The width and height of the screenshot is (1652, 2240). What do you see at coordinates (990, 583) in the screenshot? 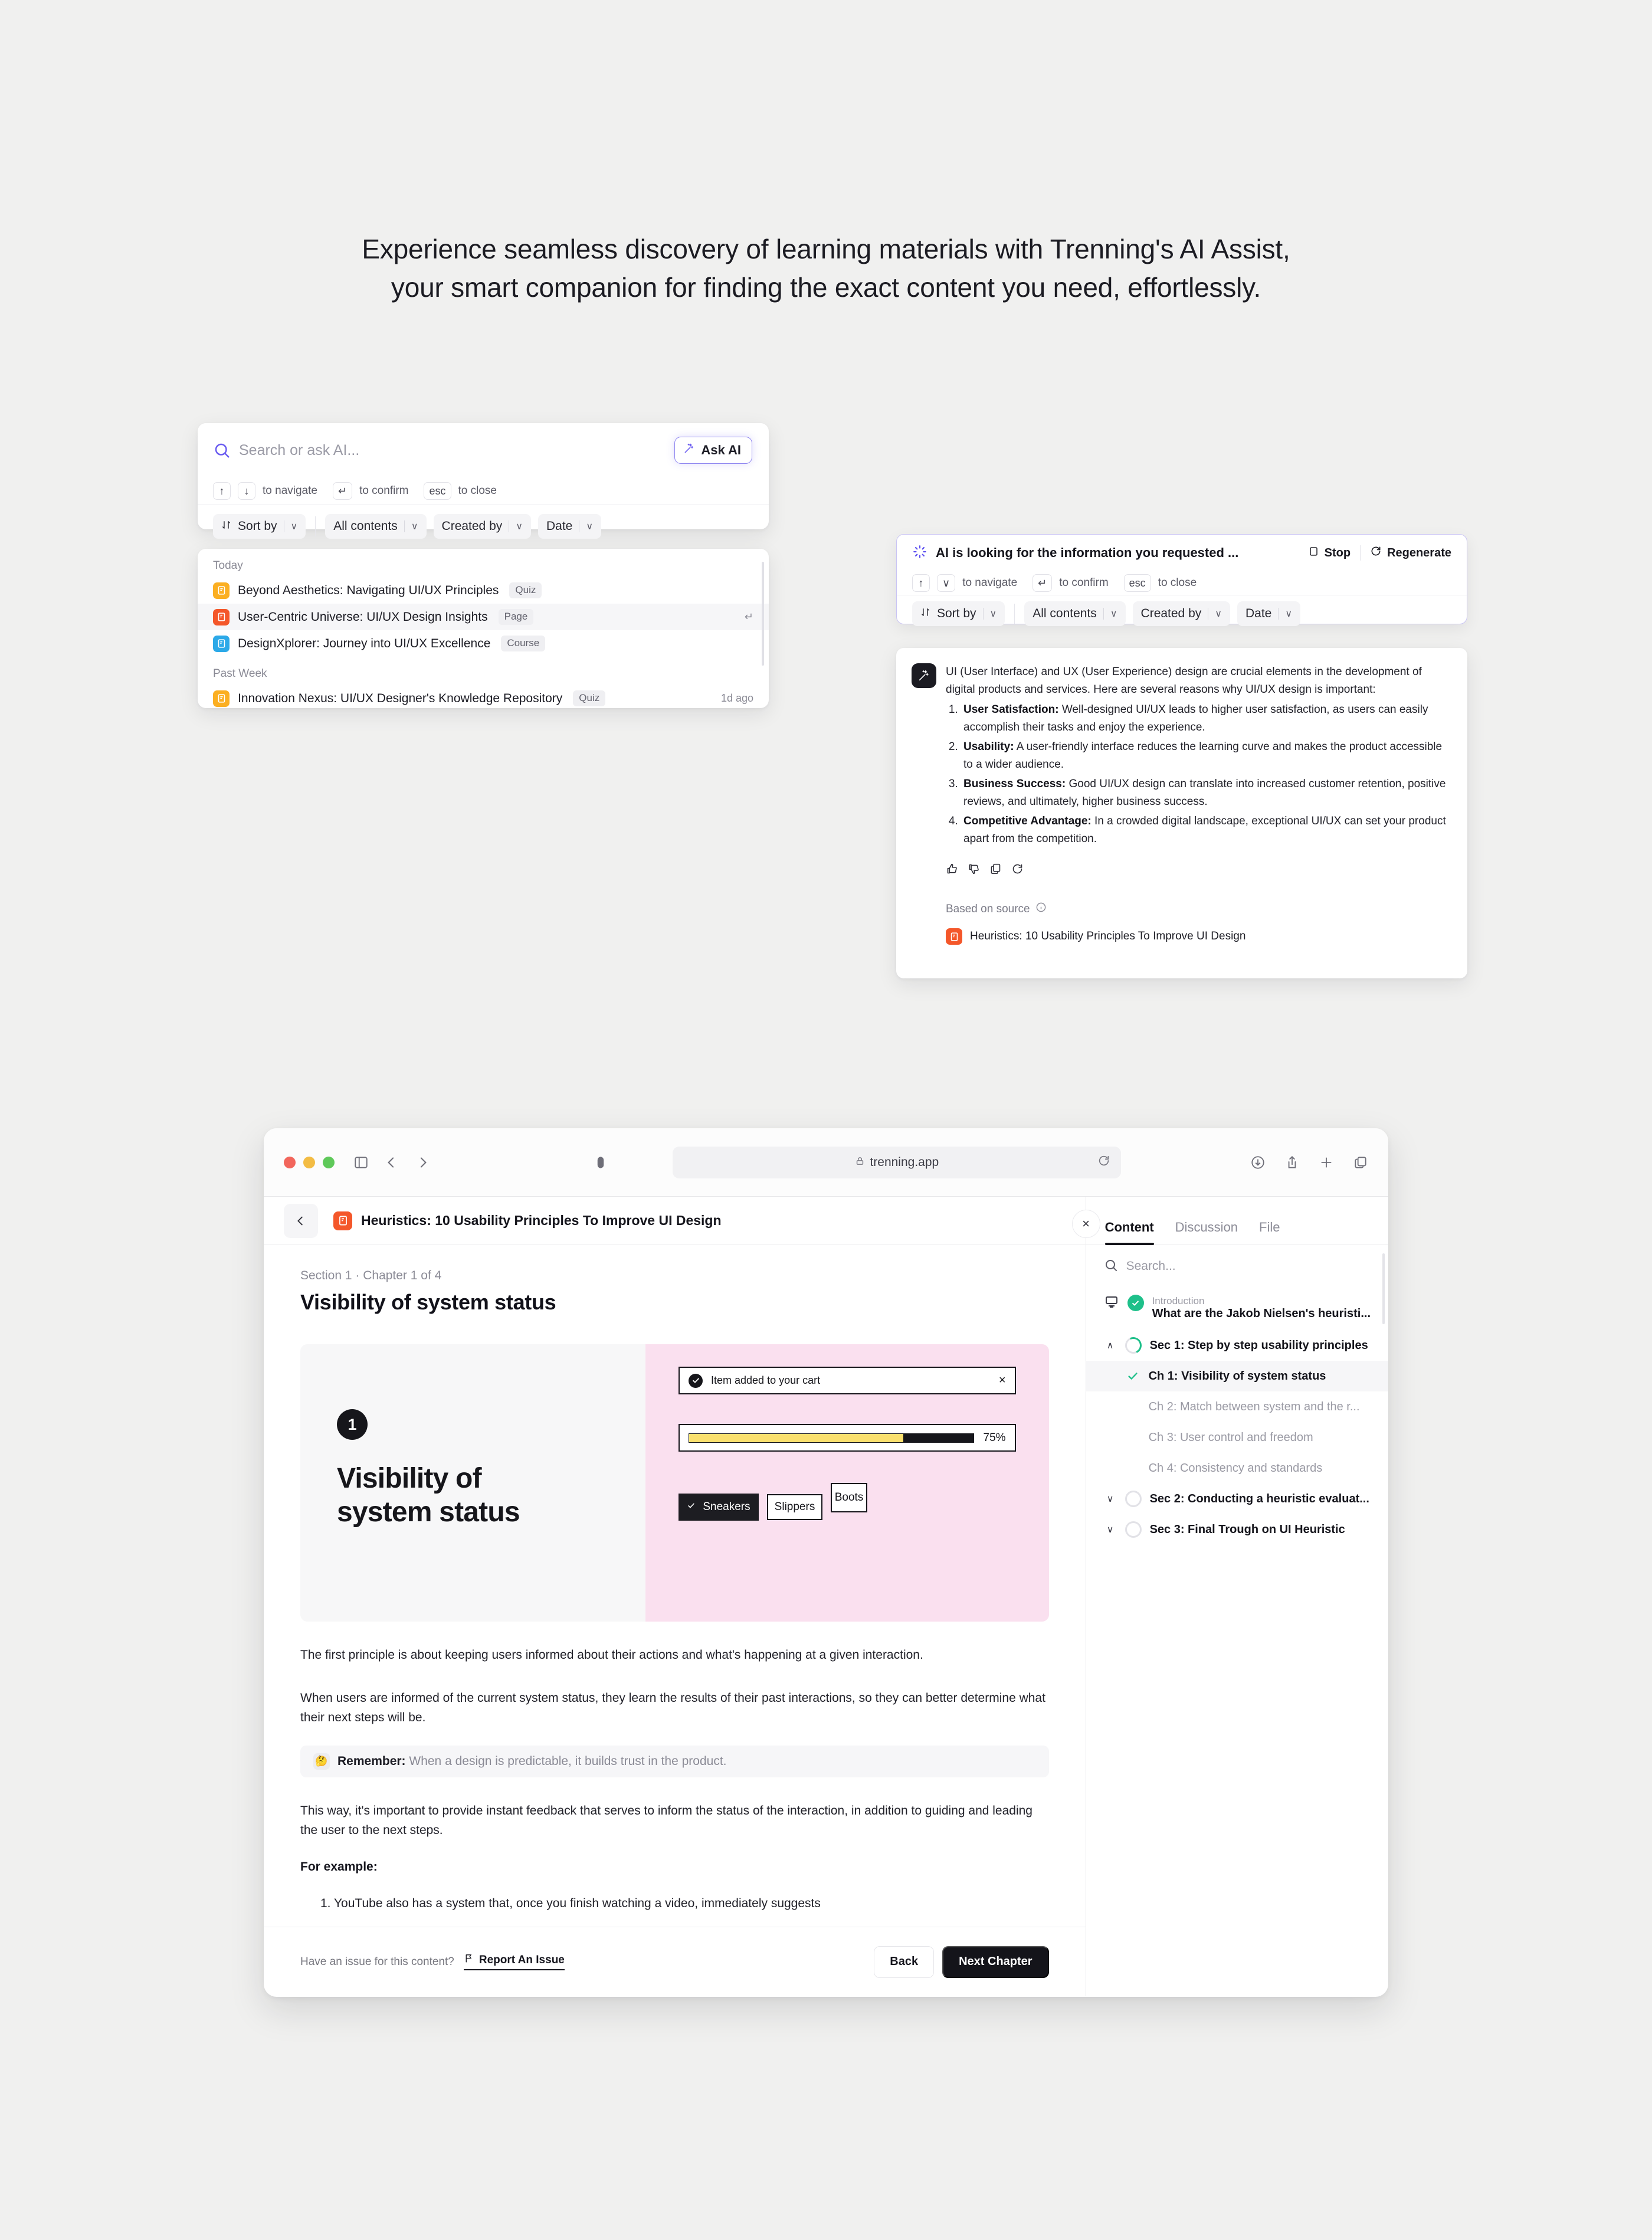
I see `hint-navigate: to navigate` at bounding box center [990, 583].